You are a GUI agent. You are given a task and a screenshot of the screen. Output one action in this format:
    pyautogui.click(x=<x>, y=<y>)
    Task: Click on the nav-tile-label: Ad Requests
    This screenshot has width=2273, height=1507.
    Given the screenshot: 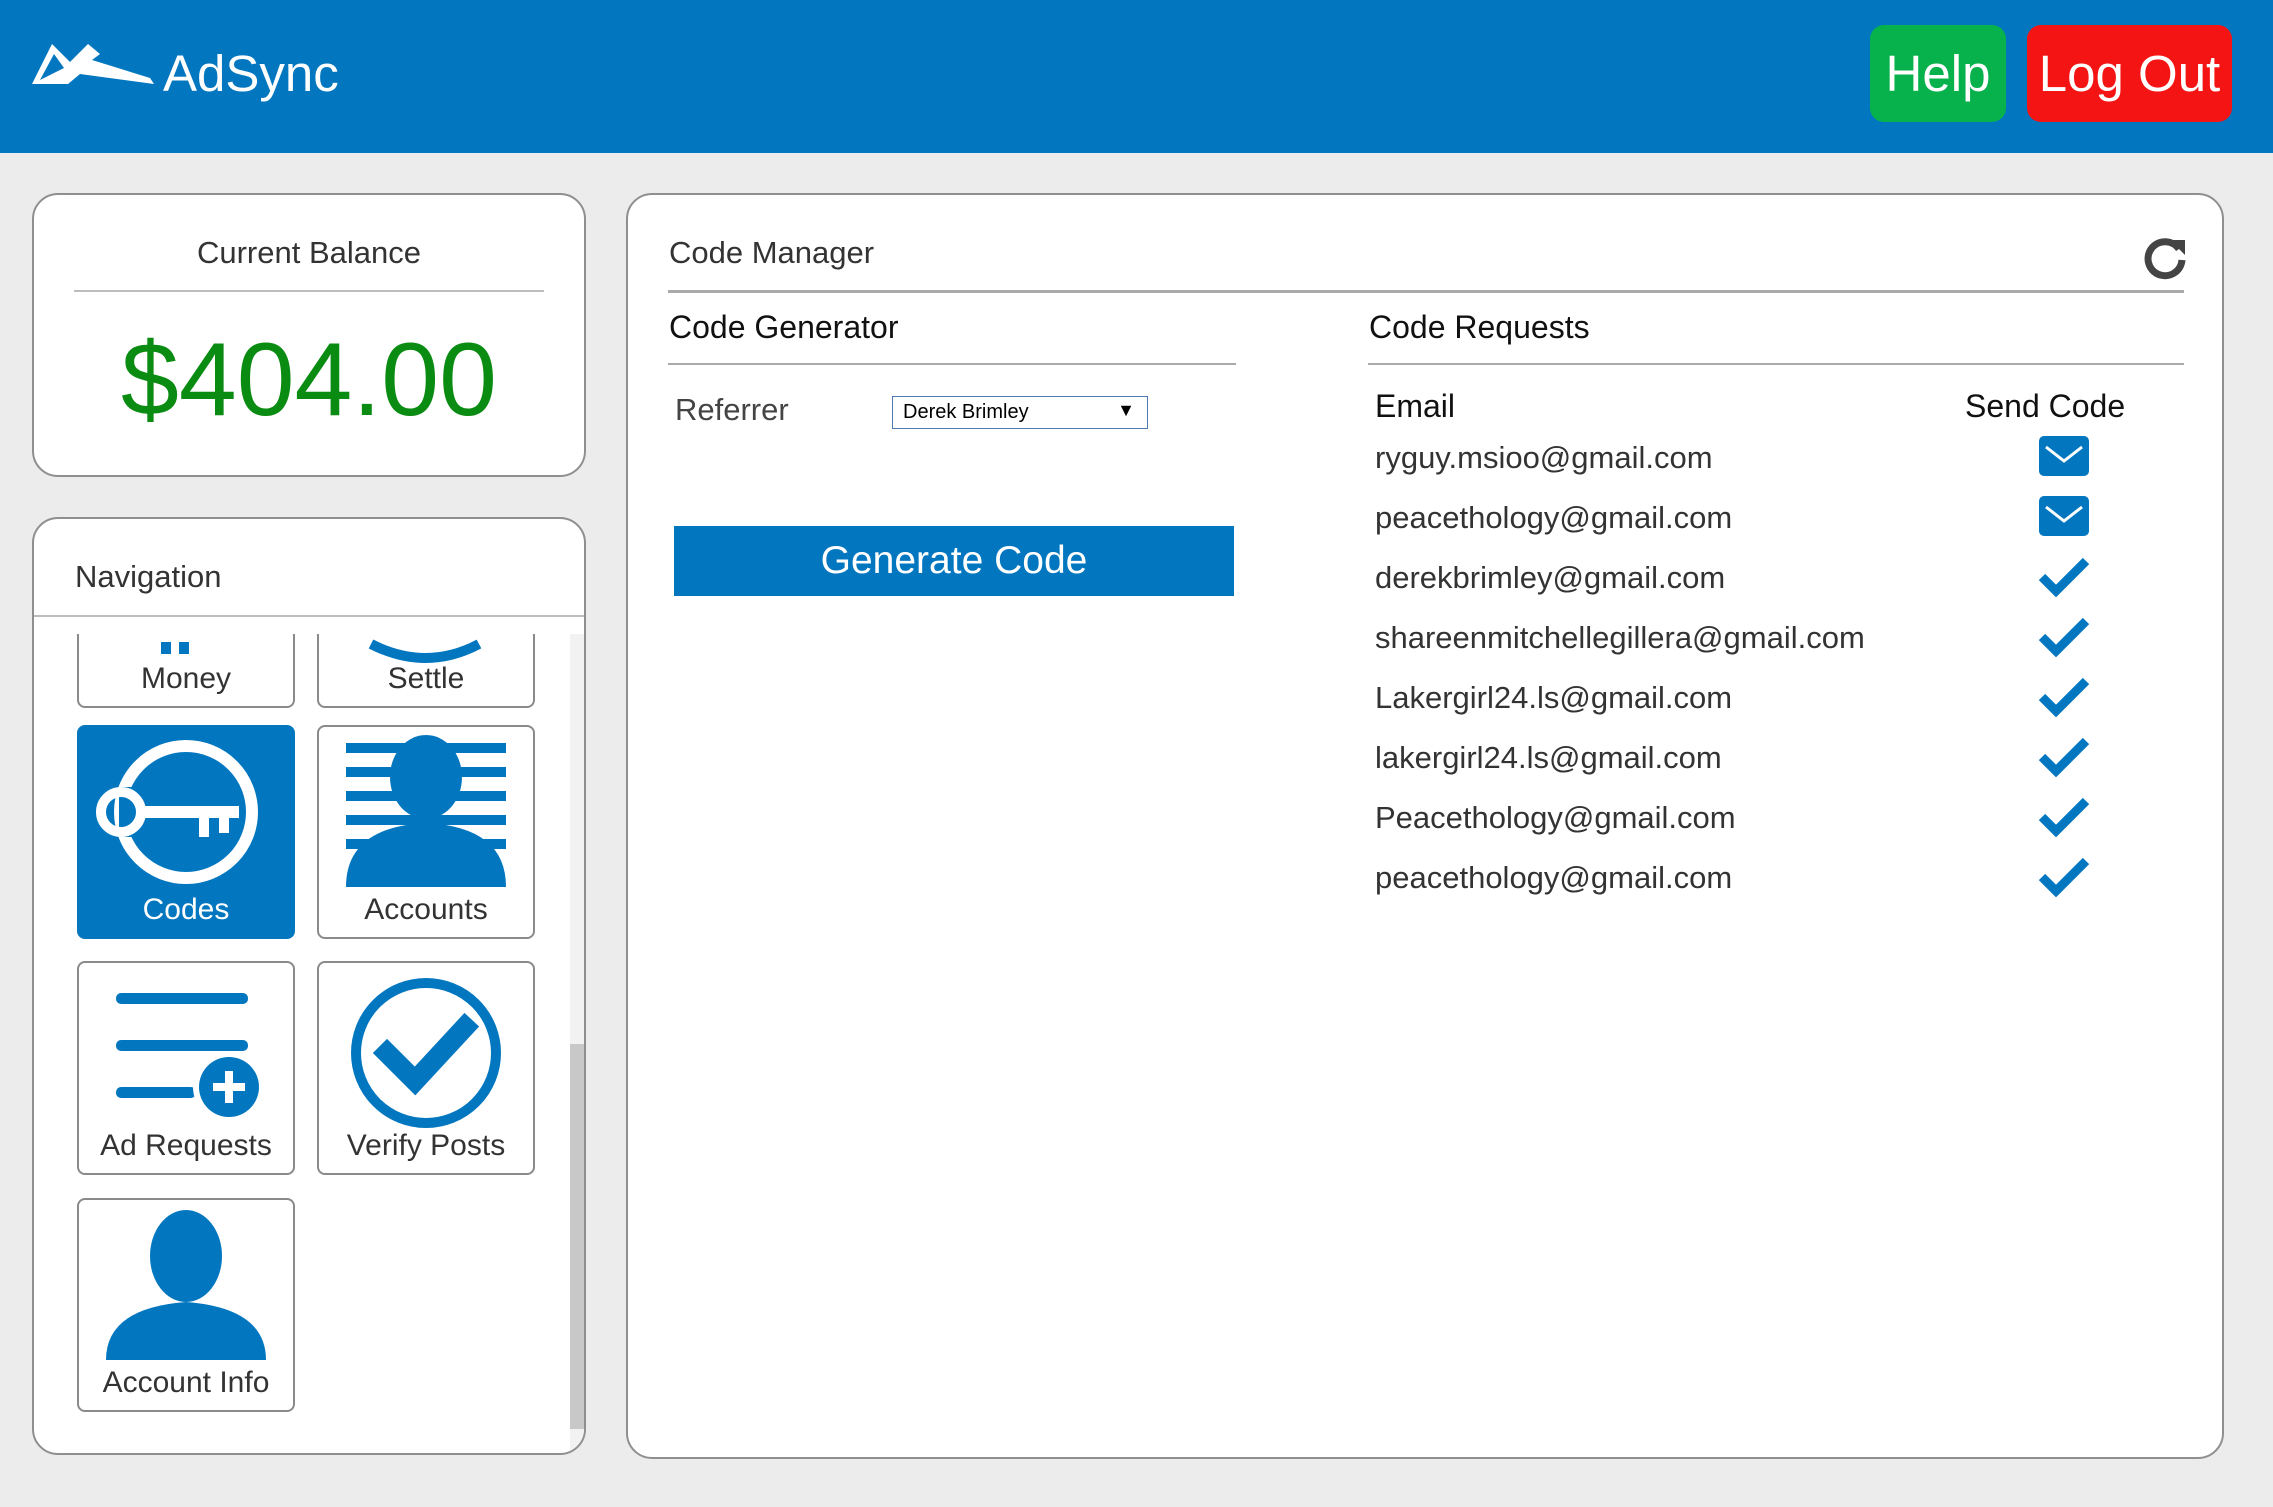 What is the action you would take?
    pyautogui.click(x=186, y=1145)
    